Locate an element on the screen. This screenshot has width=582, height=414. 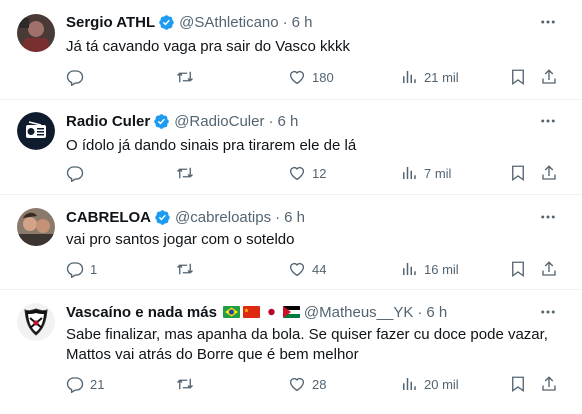
action-bar: 21 28 20 mil is located at coordinates (316, 384).